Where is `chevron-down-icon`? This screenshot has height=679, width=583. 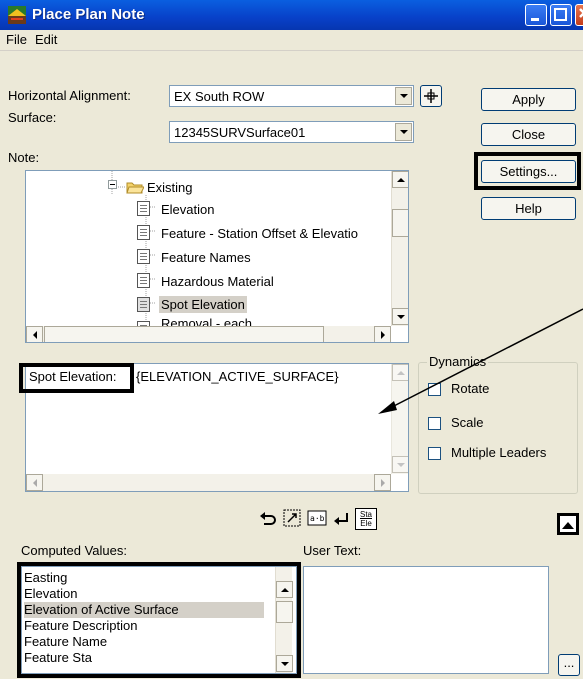
chevron-down-icon is located at coordinates (284, 663).